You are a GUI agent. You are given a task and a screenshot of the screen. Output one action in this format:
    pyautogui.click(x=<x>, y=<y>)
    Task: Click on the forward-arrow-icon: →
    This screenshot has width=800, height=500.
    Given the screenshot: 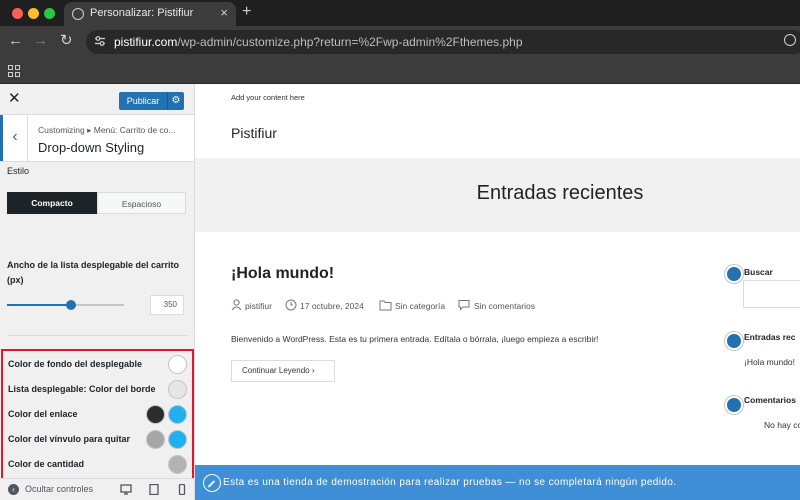 What is the action you would take?
    pyautogui.click(x=40, y=41)
    